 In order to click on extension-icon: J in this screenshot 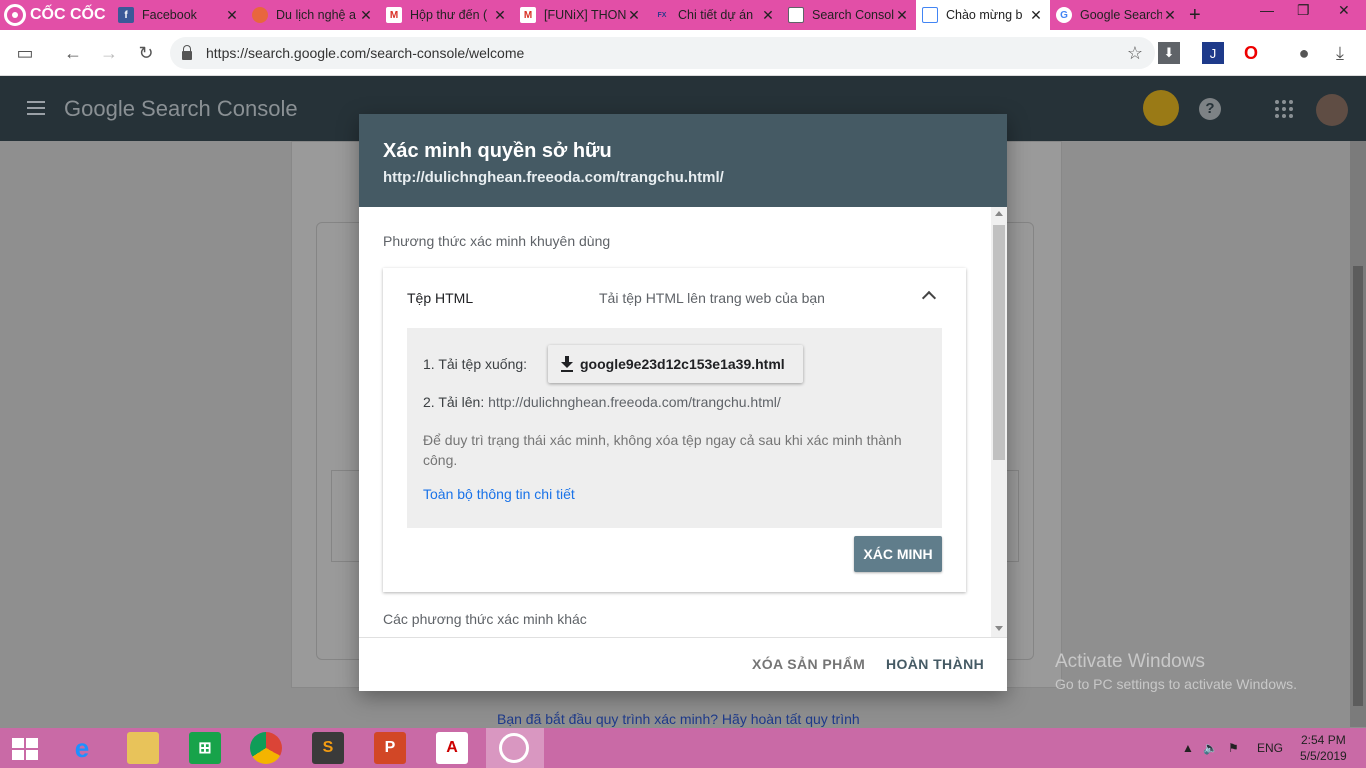, I will do `click(1213, 53)`.